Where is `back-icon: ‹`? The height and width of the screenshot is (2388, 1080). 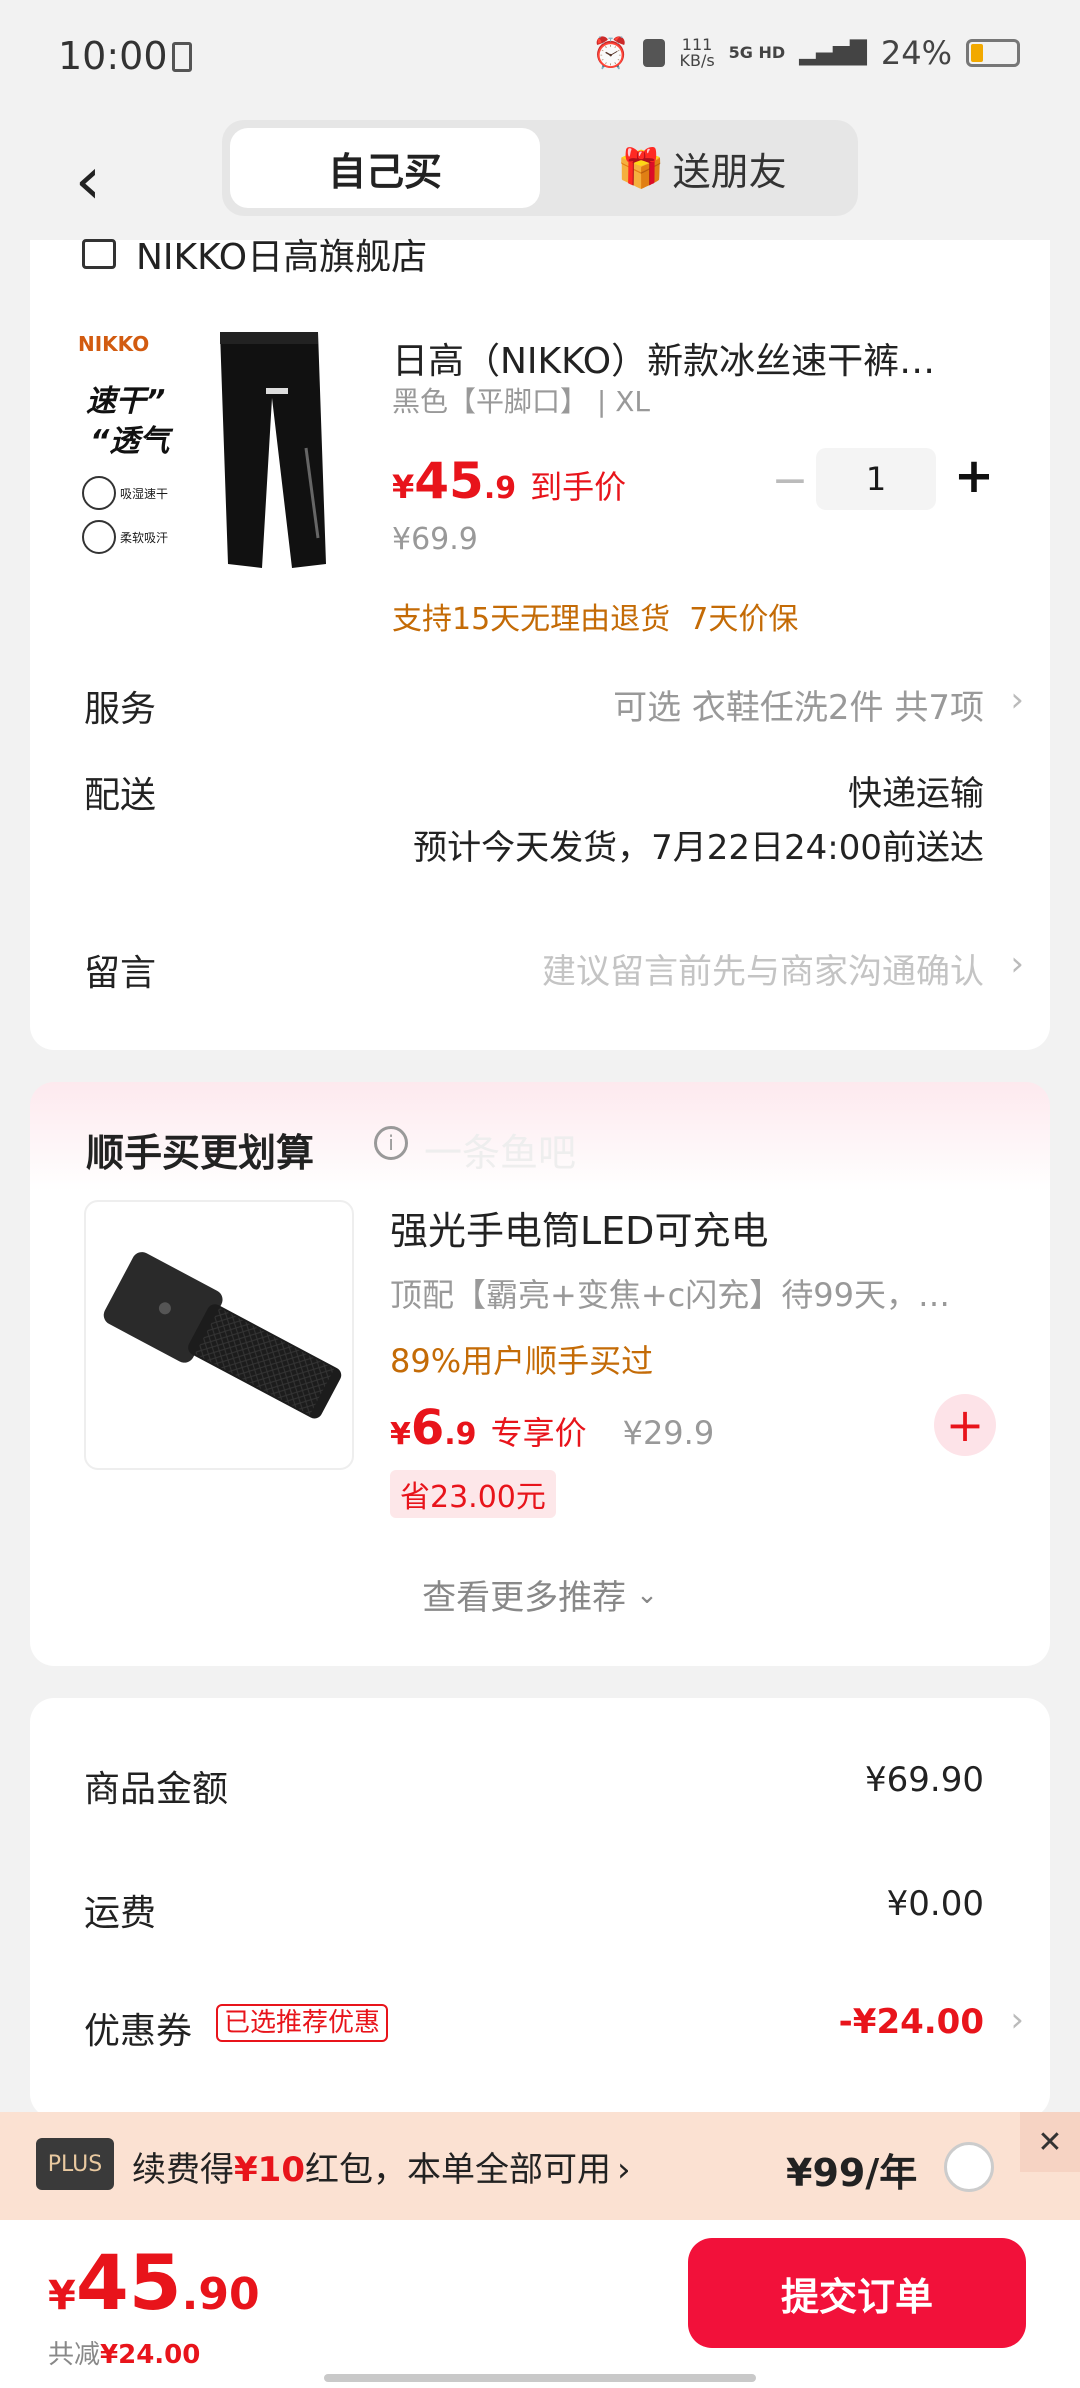
back-icon: ‹ is located at coordinates (88, 180).